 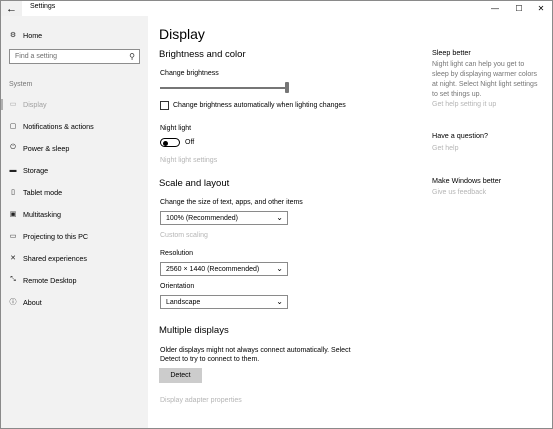 What do you see at coordinates (478, 64) in the screenshot?
I see `sleep-better-line1: Night light can help you get to` at bounding box center [478, 64].